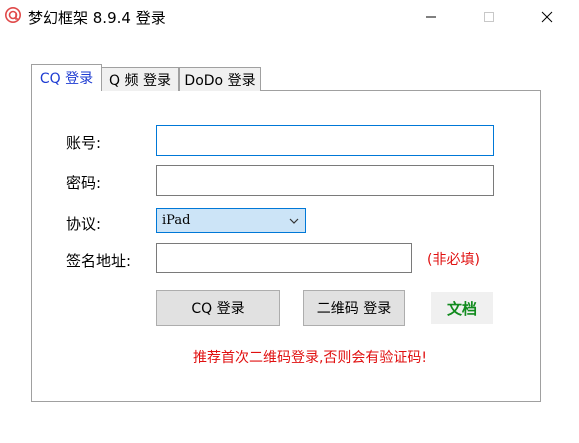  Describe the element at coordinates (218, 308) in the screenshot. I see `cq-login-button: CQ 登录` at that location.